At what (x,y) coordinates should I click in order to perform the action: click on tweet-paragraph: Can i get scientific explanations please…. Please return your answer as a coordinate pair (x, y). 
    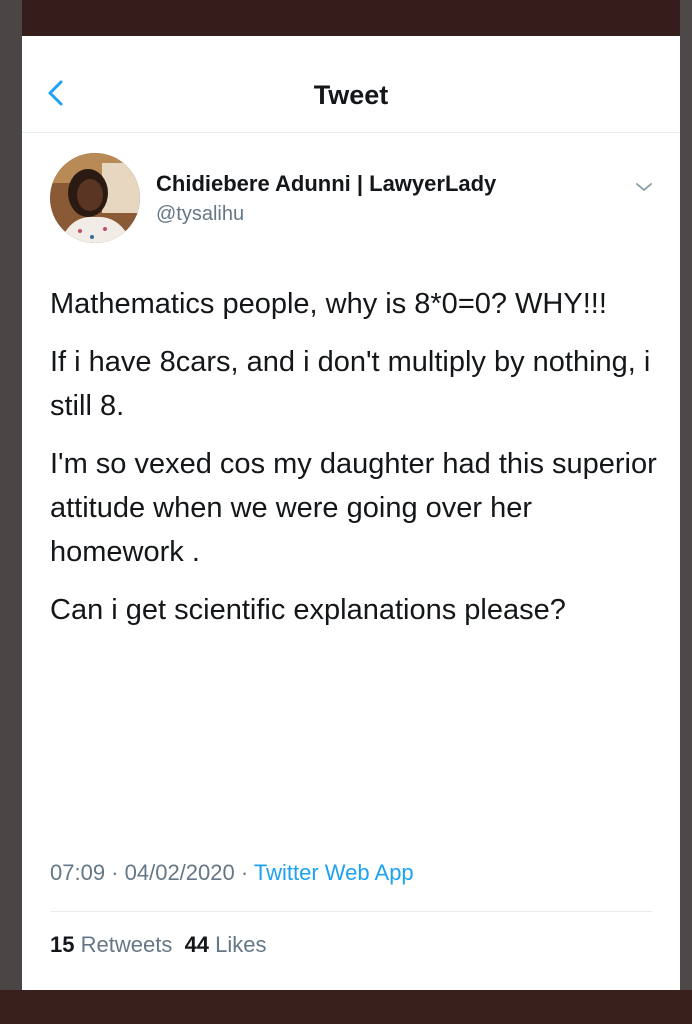
    Looking at the image, I should click on (308, 610).